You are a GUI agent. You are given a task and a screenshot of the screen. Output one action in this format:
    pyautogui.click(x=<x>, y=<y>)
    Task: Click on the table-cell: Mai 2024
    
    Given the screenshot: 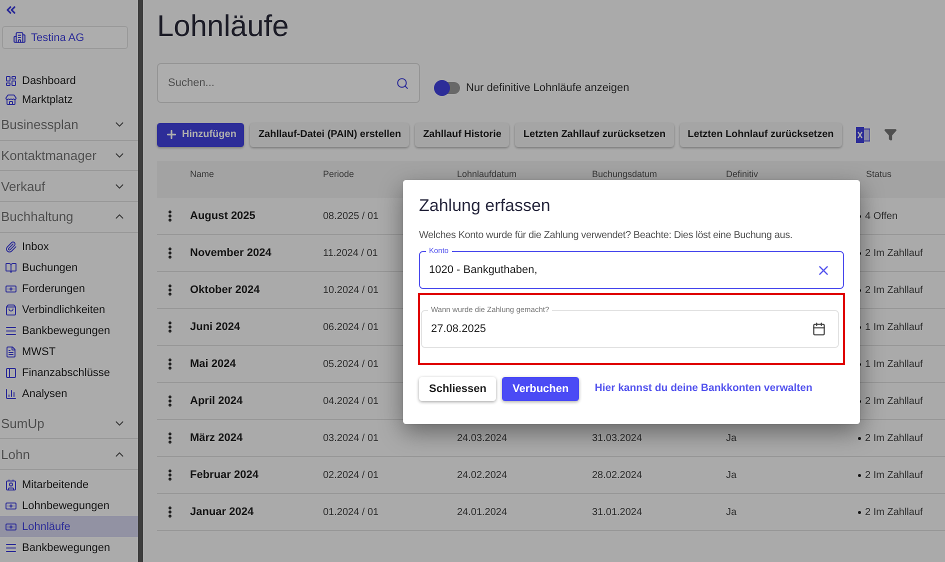 What is the action you would take?
    pyautogui.click(x=213, y=364)
    